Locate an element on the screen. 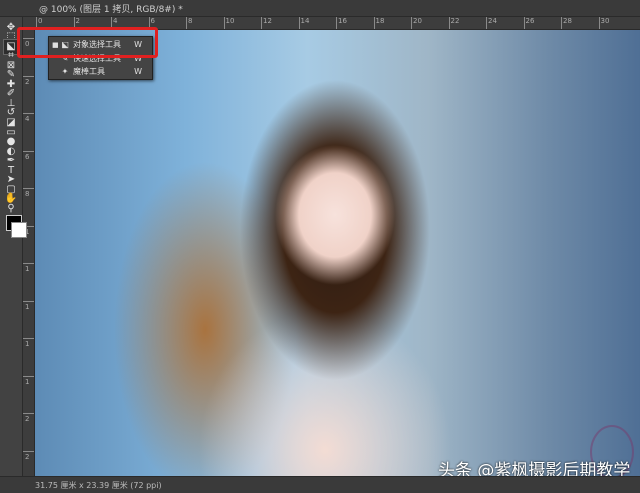 The image size is (640, 493). ruler-tick-label: 20 is located at coordinates (417, 21).